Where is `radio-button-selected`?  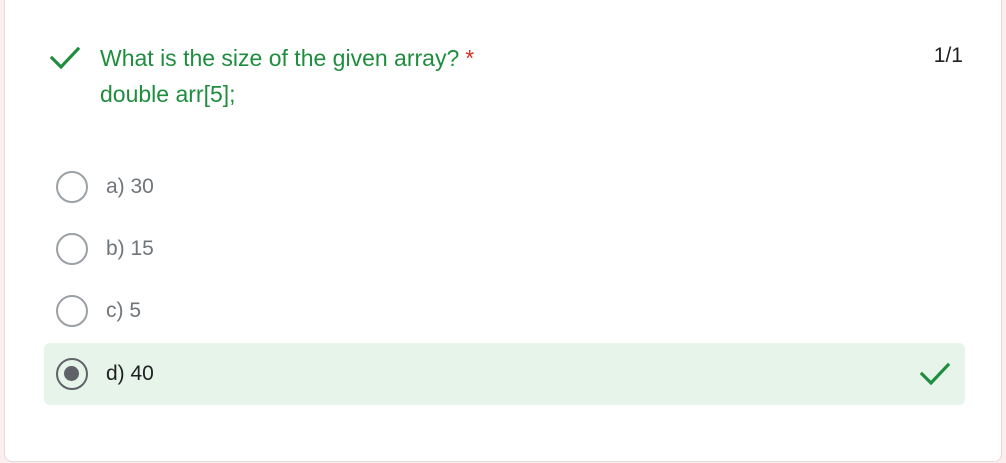 radio-button-selected is located at coordinates (72, 374).